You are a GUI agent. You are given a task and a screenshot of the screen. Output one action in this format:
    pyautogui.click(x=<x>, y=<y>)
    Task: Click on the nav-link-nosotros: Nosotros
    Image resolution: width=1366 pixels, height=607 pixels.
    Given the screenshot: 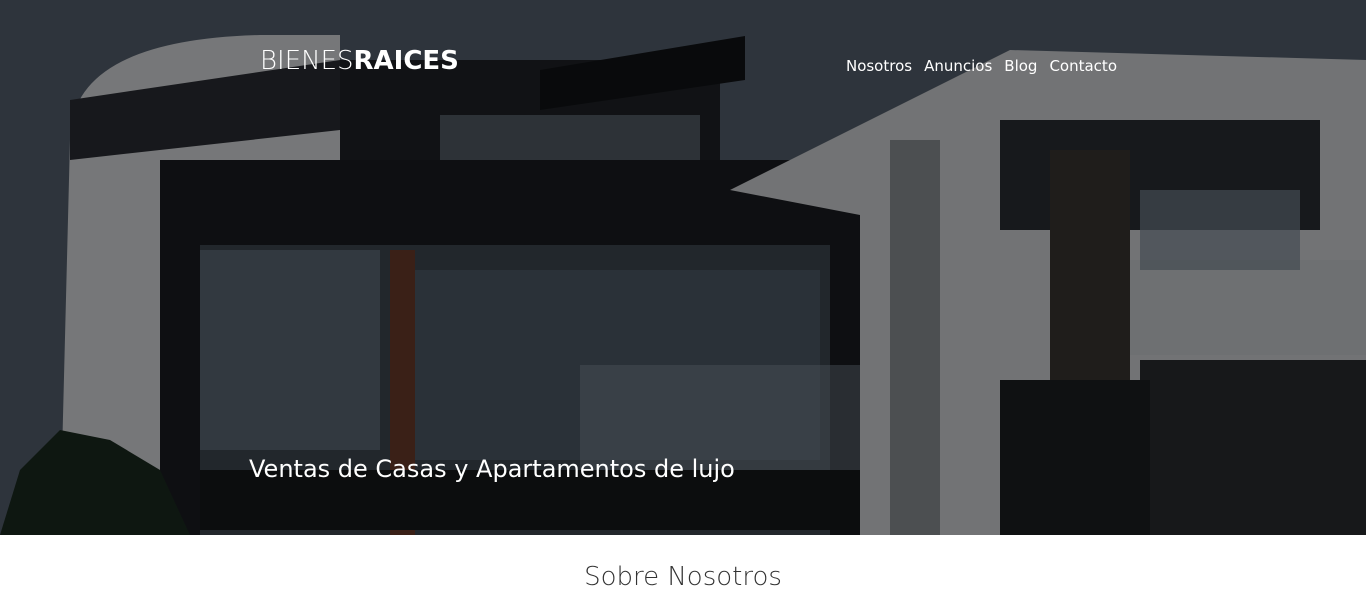 What is the action you would take?
    pyautogui.click(x=879, y=66)
    